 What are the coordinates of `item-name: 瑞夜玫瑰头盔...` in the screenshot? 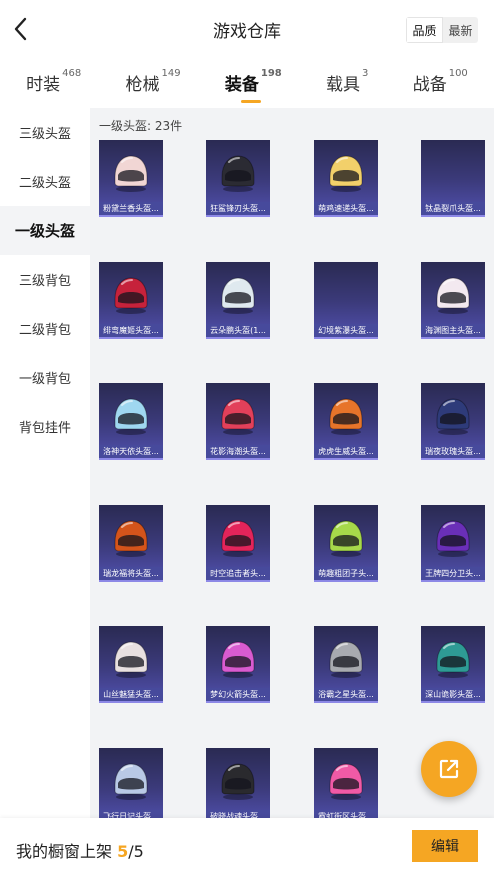 It's located at (453, 452).